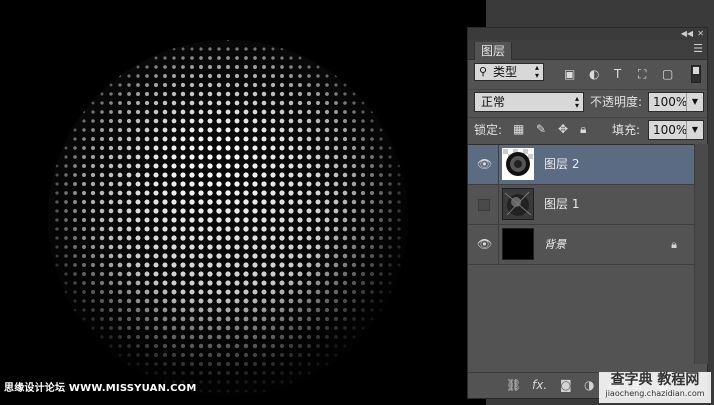 Image resolution: width=714 pixels, height=405 pixels. What do you see at coordinates (676, 130) in the screenshot?
I see `fill-input: 100% ▼` at bounding box center [676, 130].